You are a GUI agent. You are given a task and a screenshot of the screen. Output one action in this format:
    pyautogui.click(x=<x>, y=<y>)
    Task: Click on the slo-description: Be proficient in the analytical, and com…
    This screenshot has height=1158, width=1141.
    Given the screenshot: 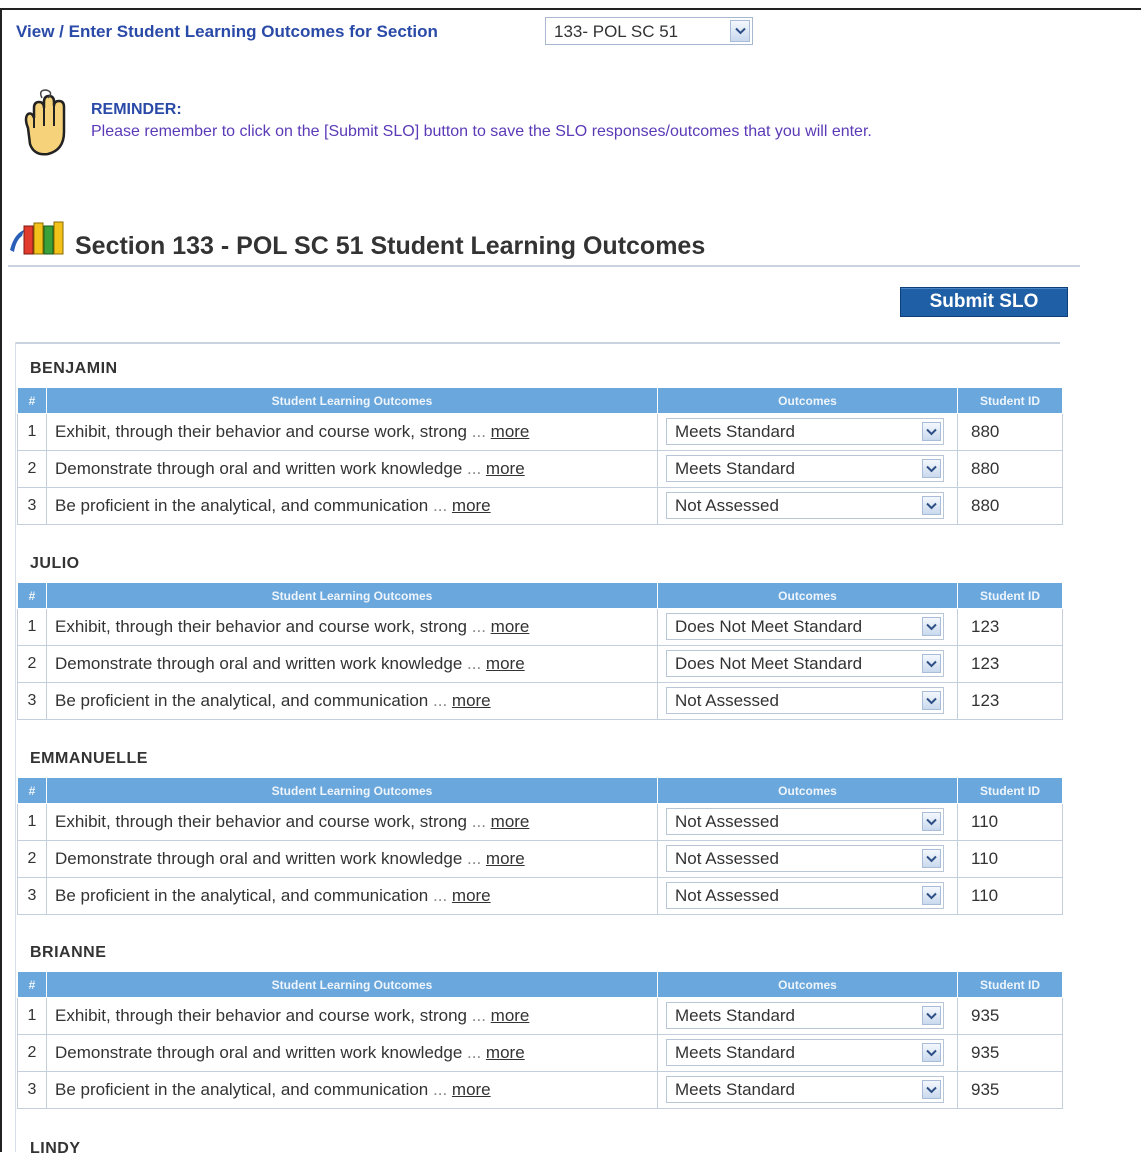 What is the action you would take?
    pyautogui.click(x=352, y=506)
    